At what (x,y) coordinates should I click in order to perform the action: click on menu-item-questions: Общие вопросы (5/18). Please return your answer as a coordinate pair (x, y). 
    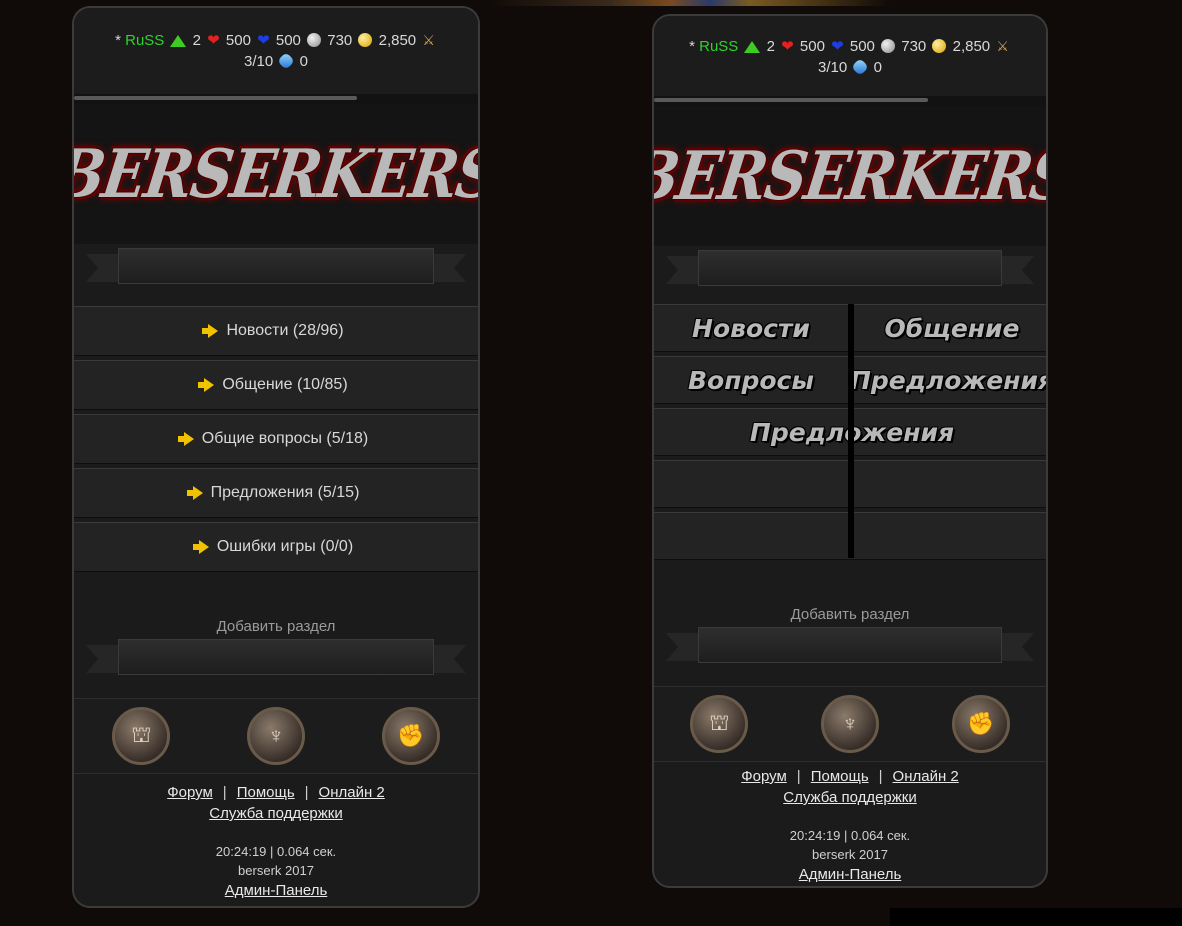
    Looking at the image, I should click on (276, 439).